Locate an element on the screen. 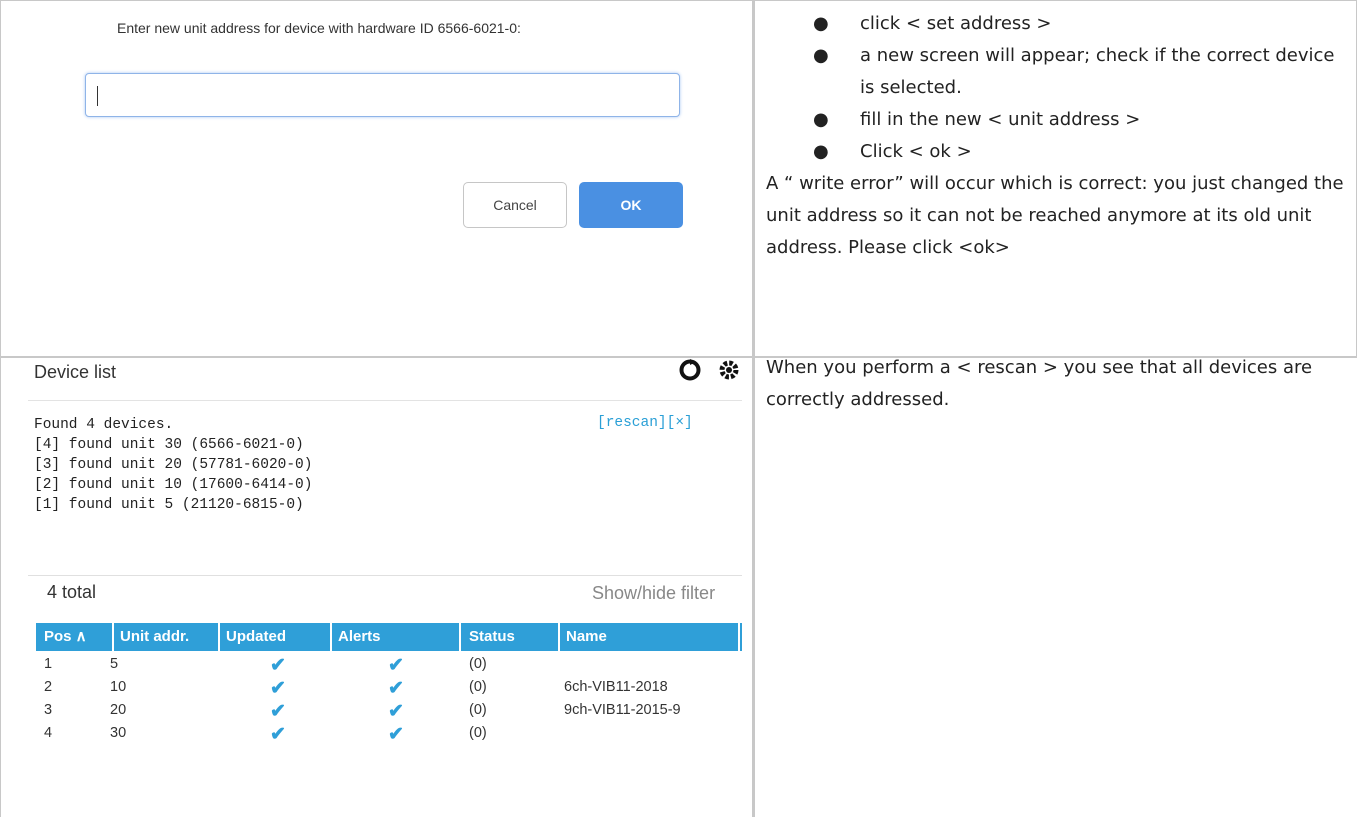  device-list-toolbar is located at coordinates (712, 373).